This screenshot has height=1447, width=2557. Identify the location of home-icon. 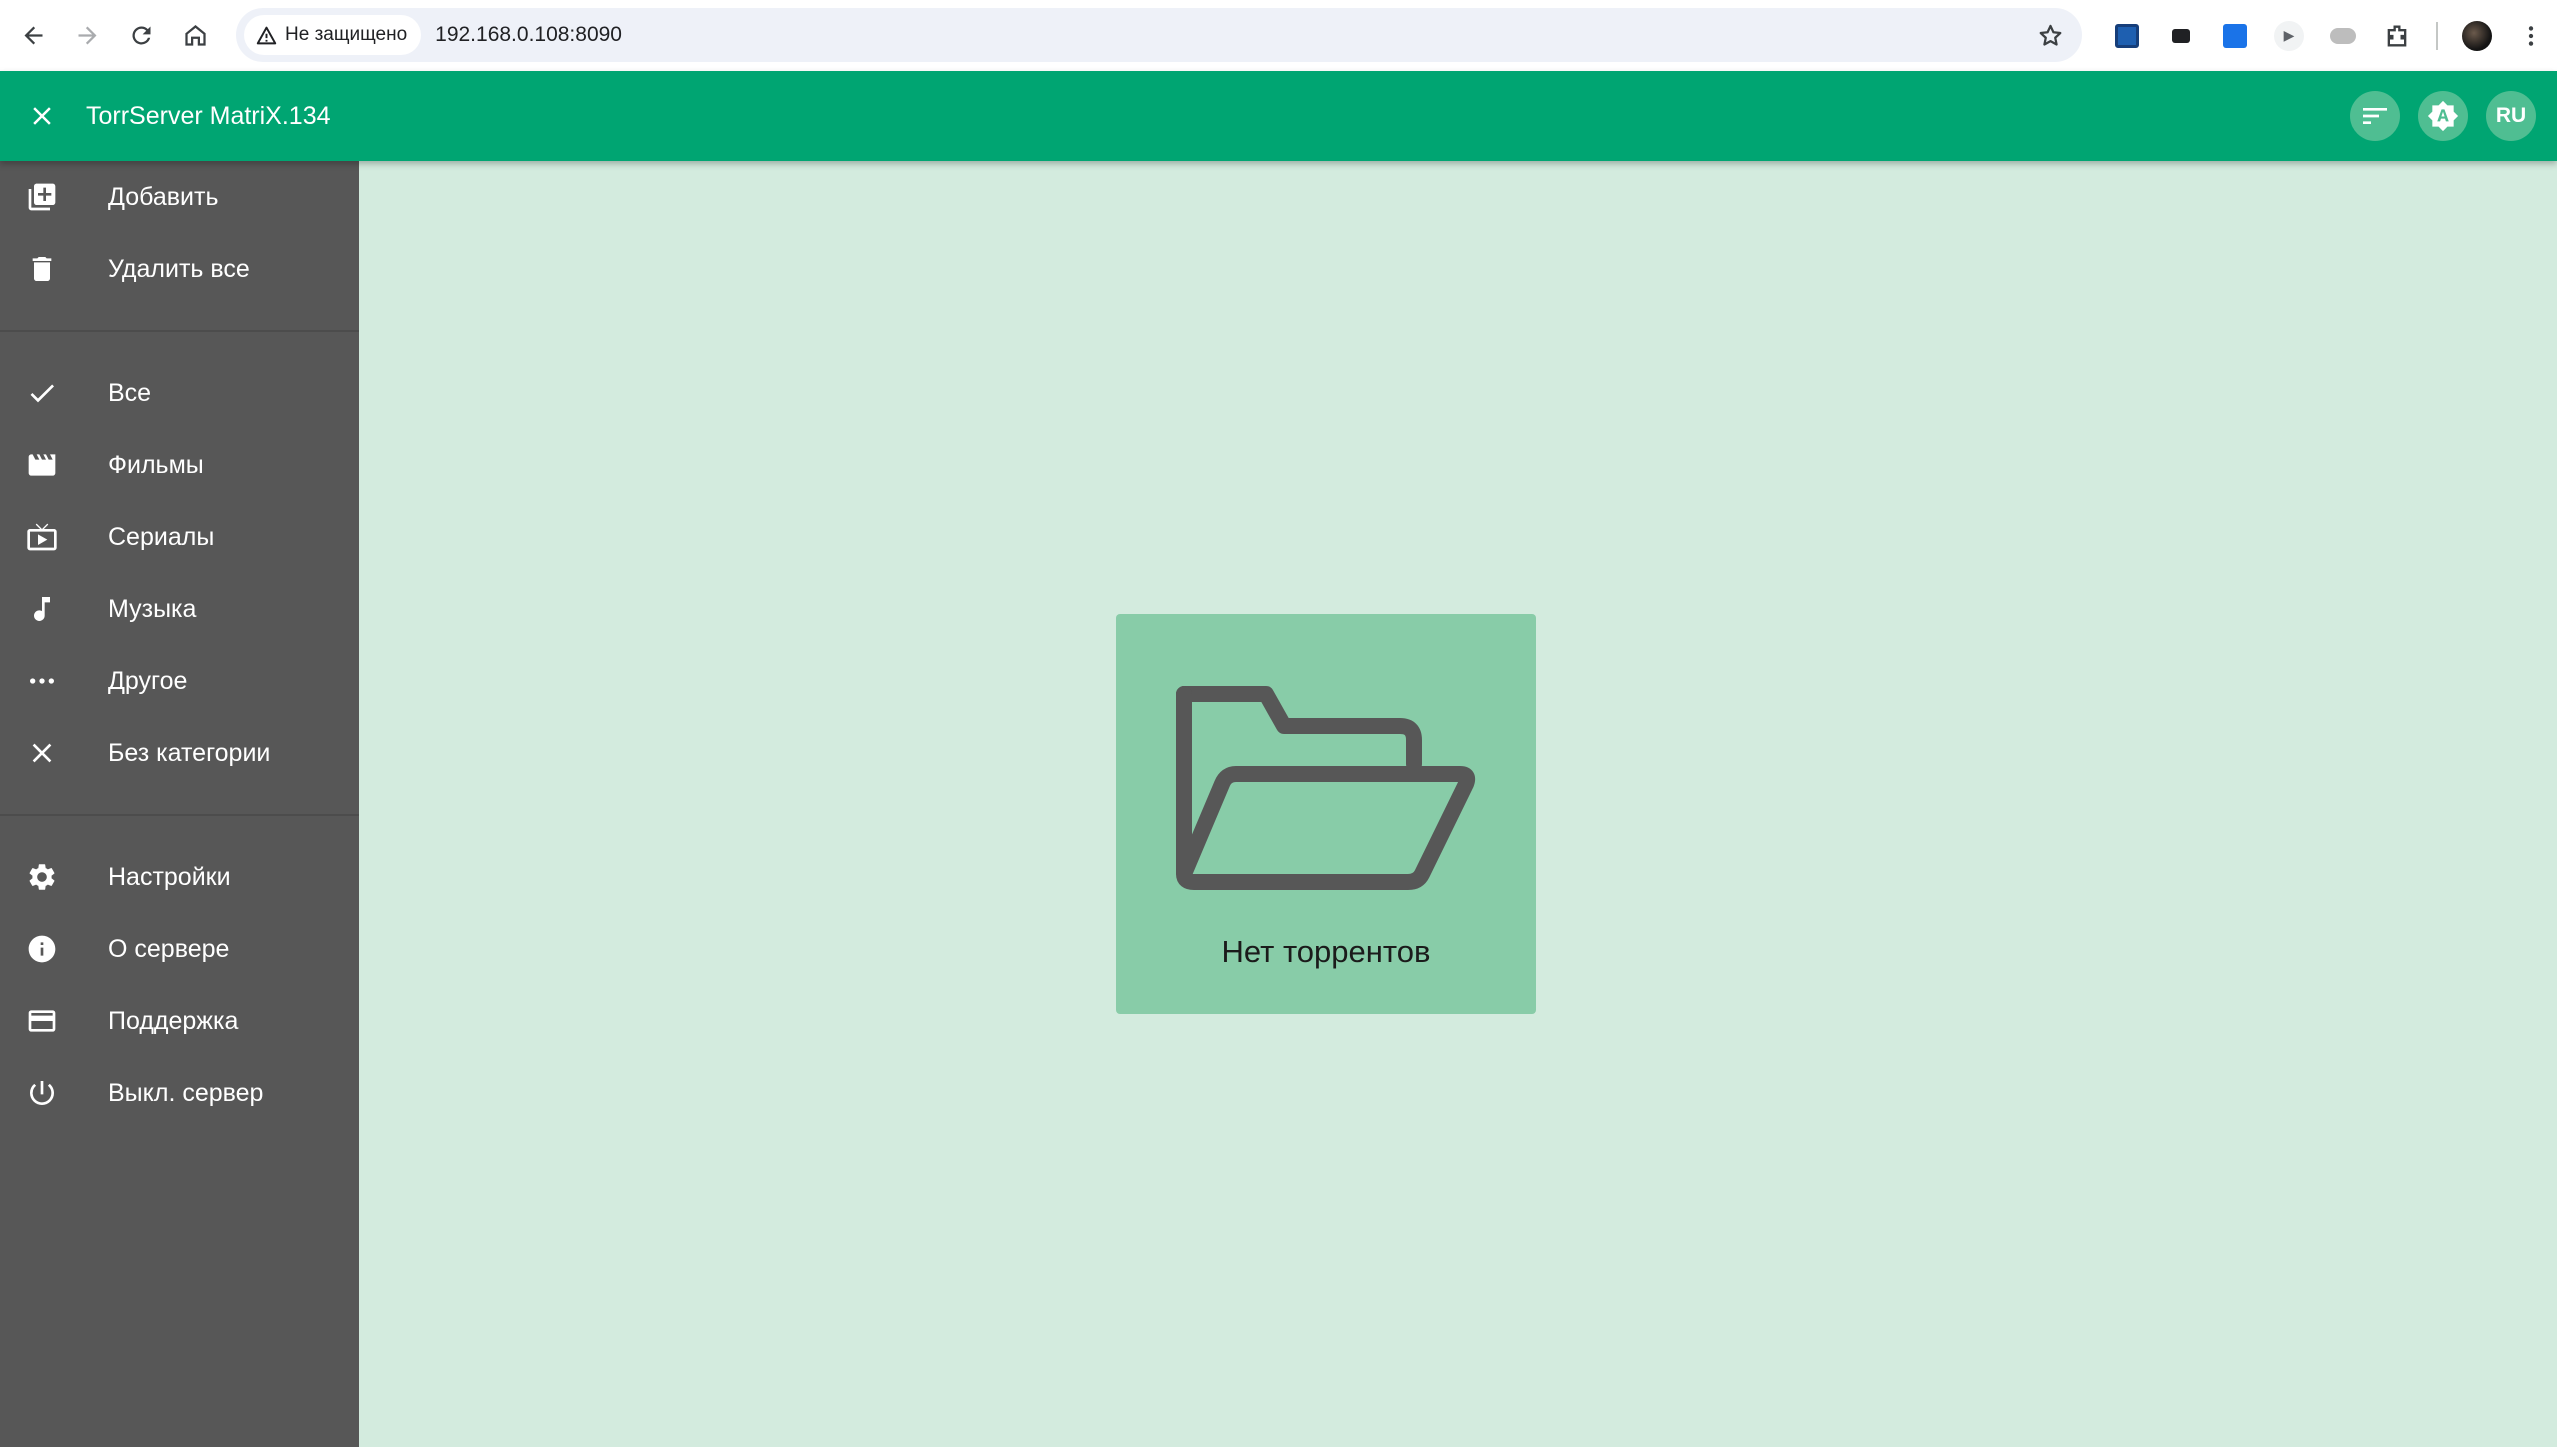
(195, 35).